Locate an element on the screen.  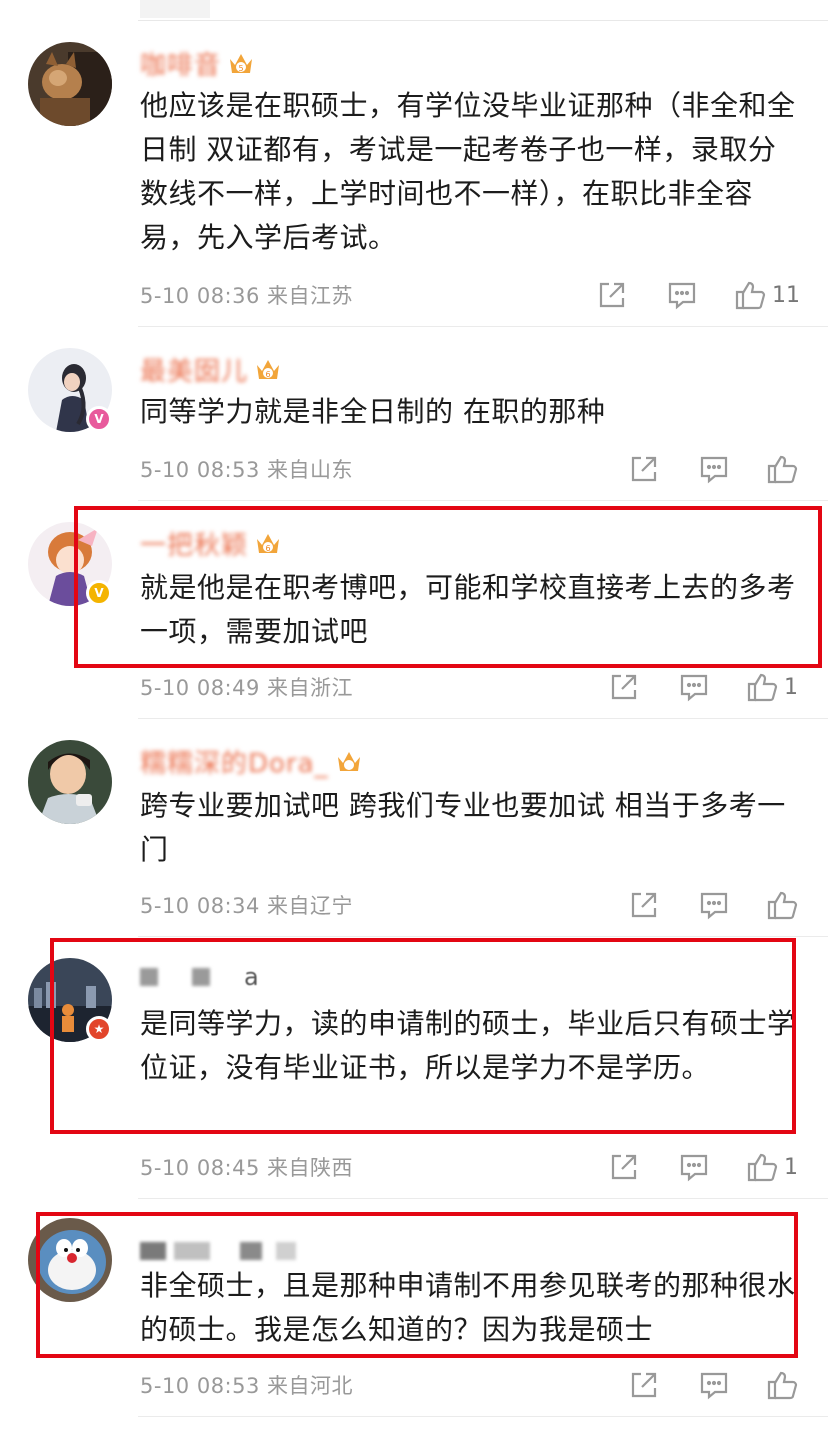
comment-meta: 5-10 08:53 来自河北 is located at coordinates (246, 1385).